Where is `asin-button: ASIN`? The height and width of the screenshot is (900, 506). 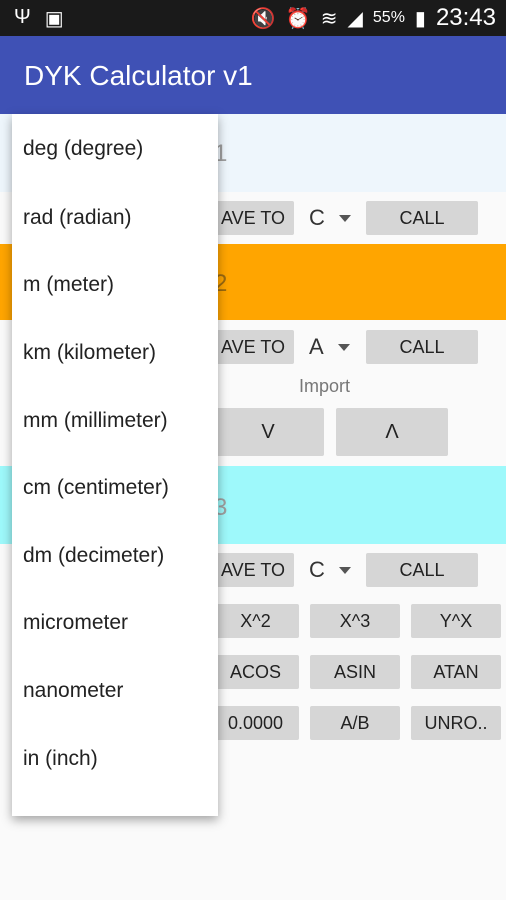
asin-button: ASIN is located at coordinates (355, 672).